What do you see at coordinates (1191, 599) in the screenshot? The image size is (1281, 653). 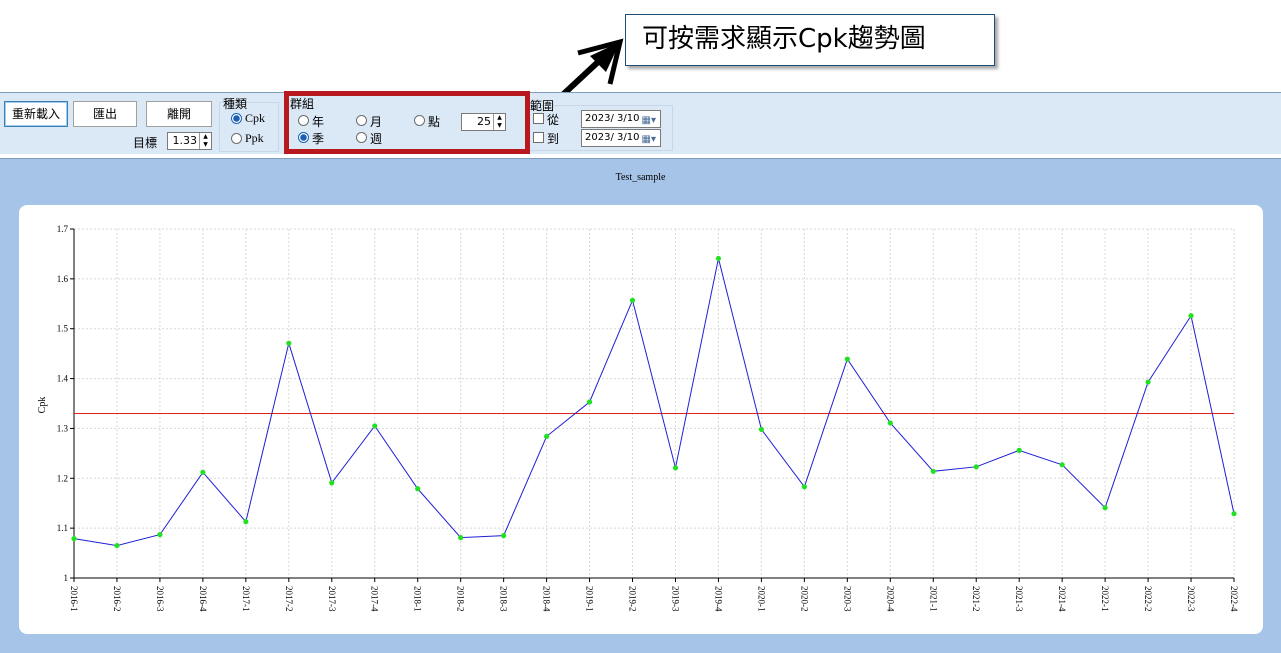 I see `x-tick-label: 2022-3` at bounding box center [1191, 599].